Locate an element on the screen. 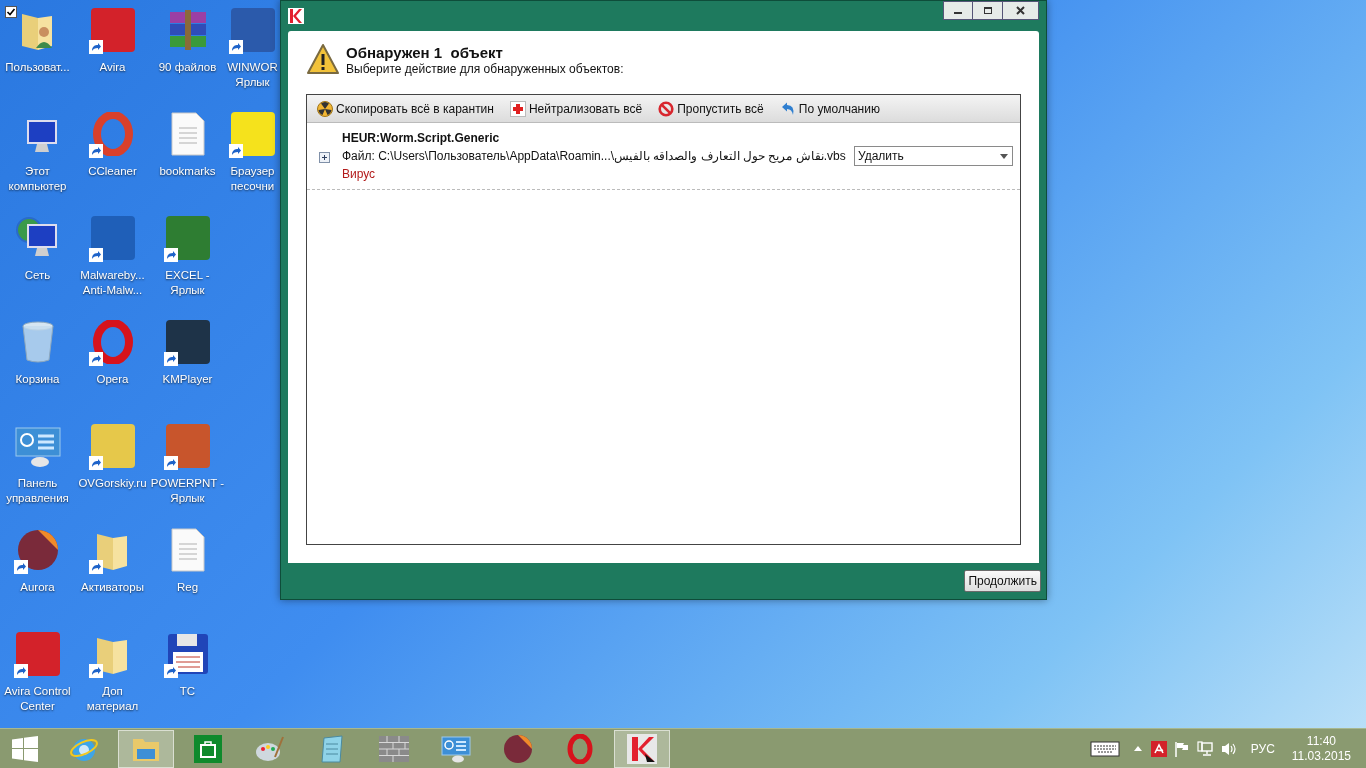 This screenshot has width=1366, height=768. palette-icon is located at coordinates (270, 748).